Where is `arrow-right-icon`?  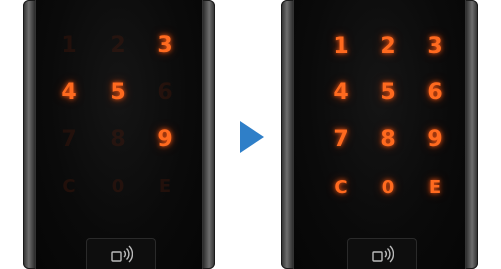
arrow-right-icon is located at coordinates (252, 137).